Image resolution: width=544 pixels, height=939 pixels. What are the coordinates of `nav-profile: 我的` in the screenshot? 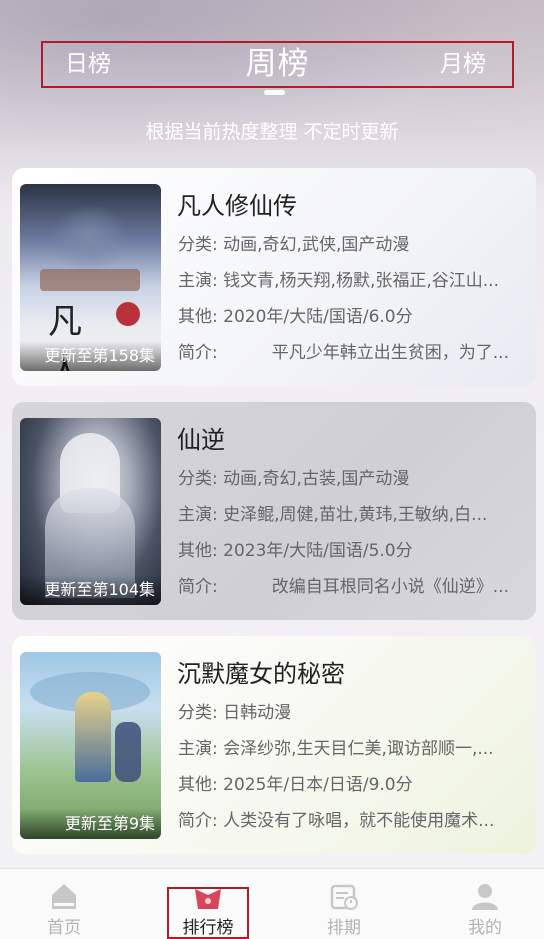 It's located at (485, 904).